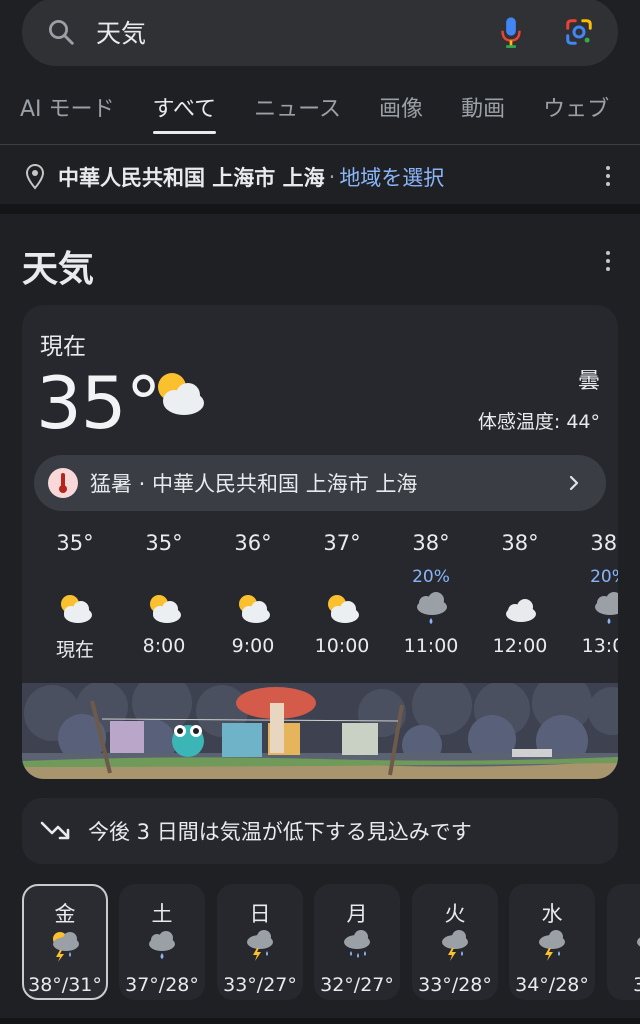 The width and height of the screenshot is (640, 1024). I want to click on hour-time: 8:00, so click(164, 646).